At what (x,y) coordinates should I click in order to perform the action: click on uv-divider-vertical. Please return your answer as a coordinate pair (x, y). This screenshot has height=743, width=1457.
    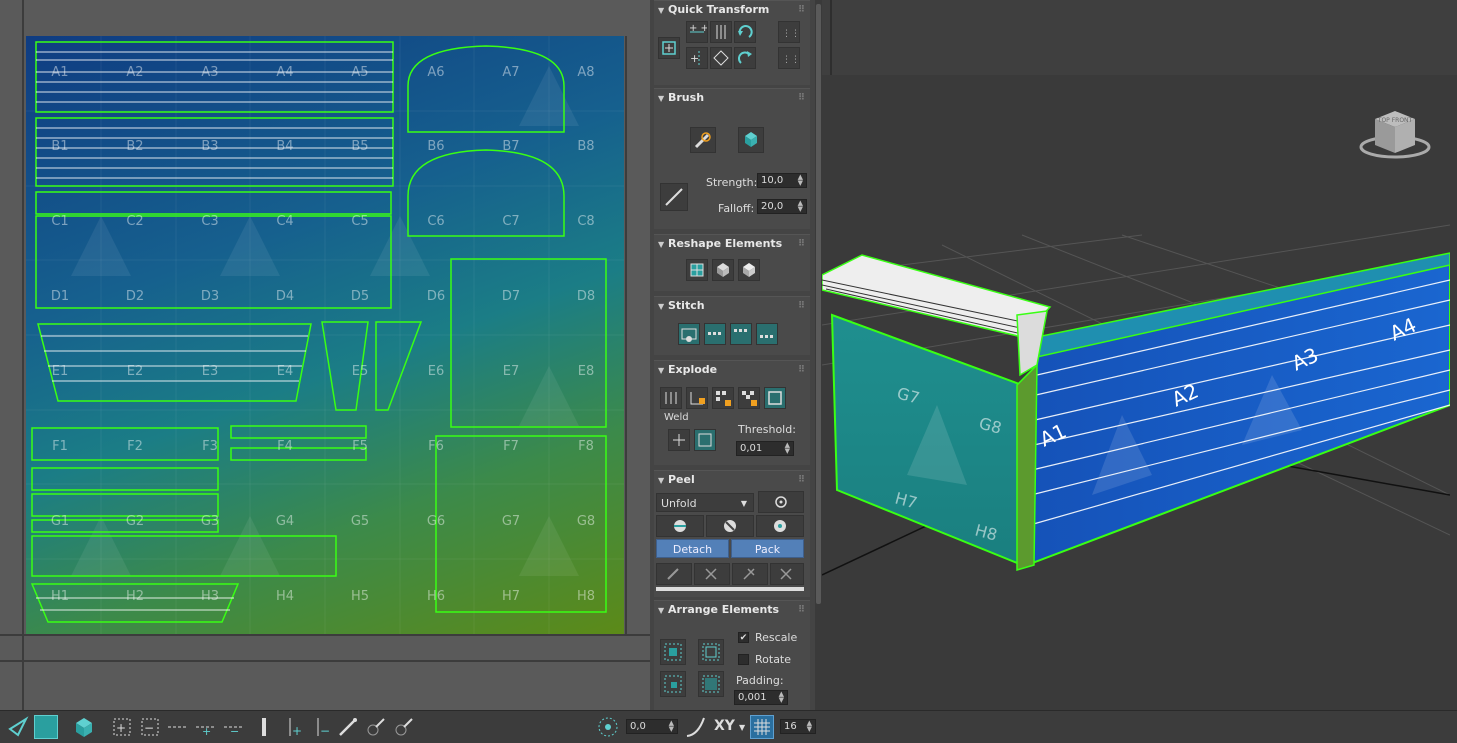
    Looking at the image, I should click on (23, 355).